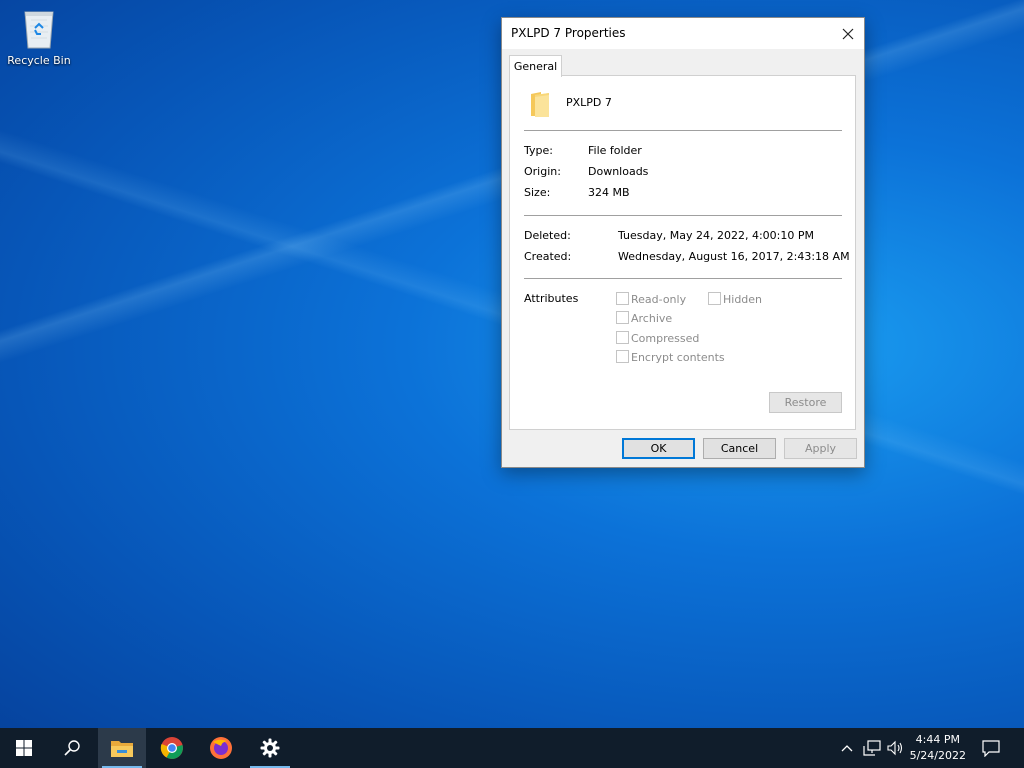  What do you see at coordinates (937, 739) in the screenshot?
I see `clock-time: 4:44 PM` at bounding box center [937, 739].